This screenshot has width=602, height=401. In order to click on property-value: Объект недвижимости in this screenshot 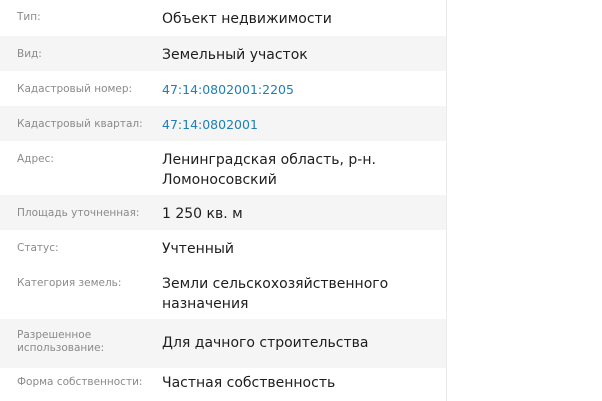, I will do `click(247, 19)`.